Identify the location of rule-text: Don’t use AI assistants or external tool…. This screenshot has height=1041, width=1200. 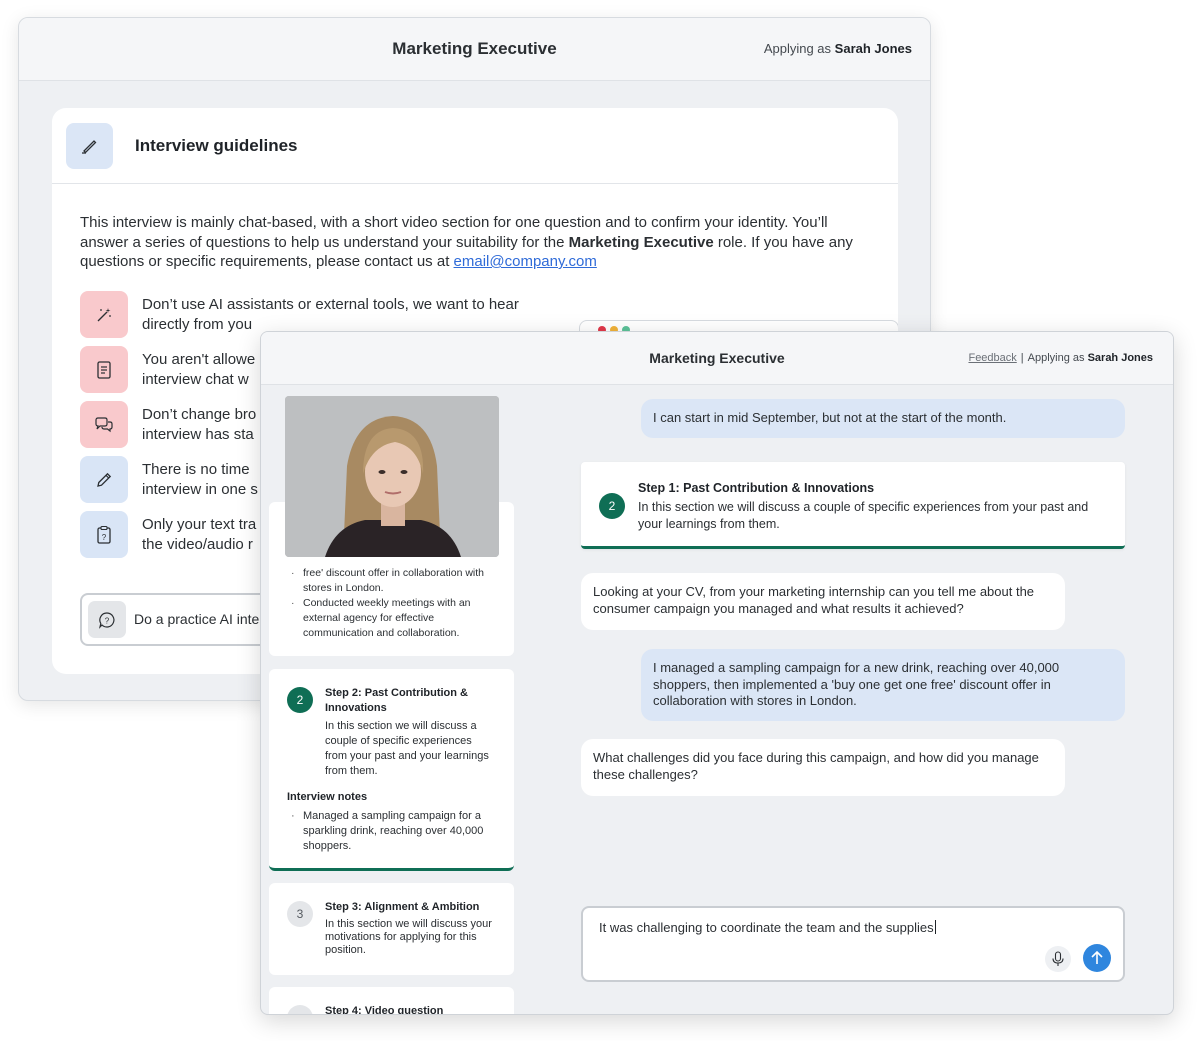
(330, 314).